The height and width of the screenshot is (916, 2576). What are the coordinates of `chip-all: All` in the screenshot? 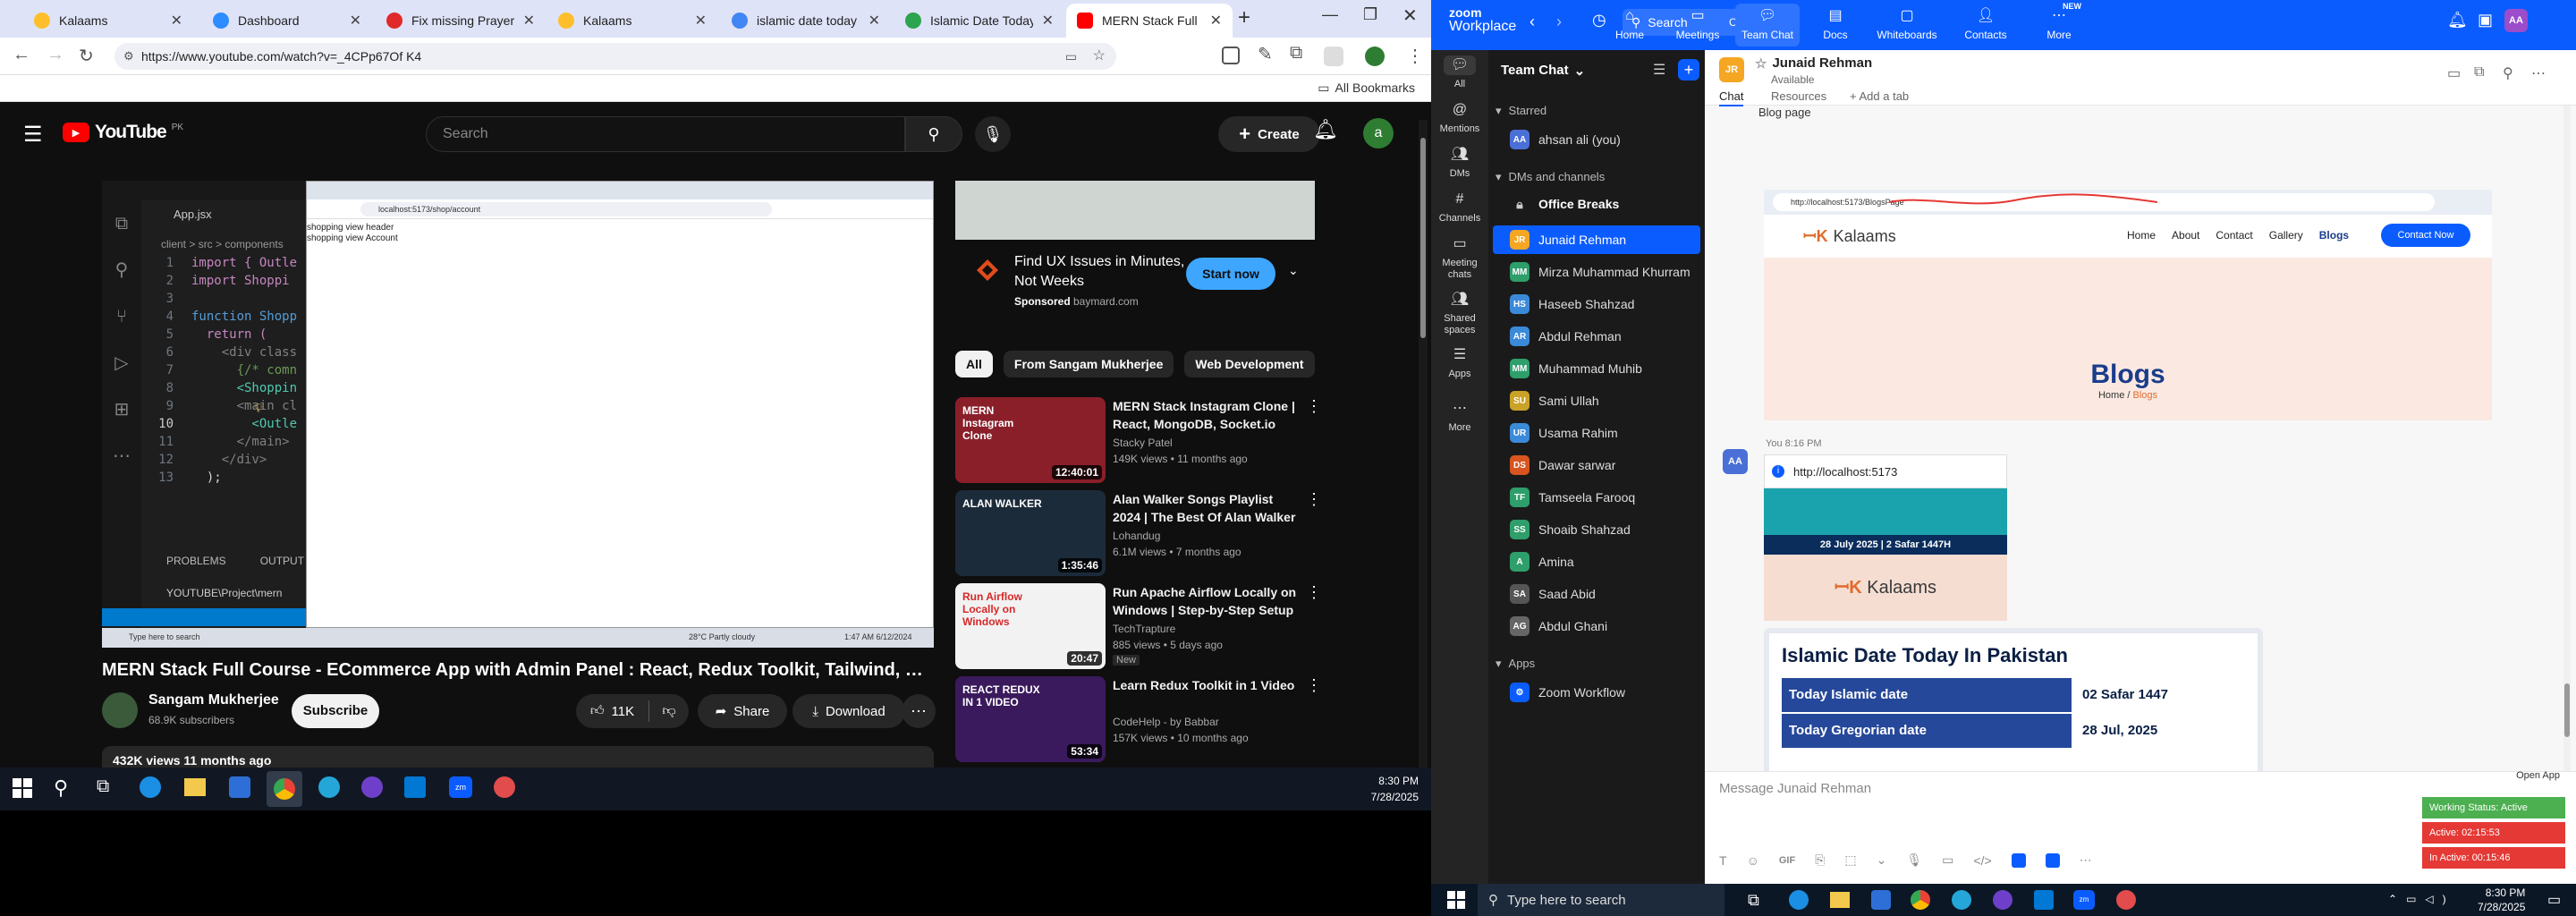 It's located at (974, 364).